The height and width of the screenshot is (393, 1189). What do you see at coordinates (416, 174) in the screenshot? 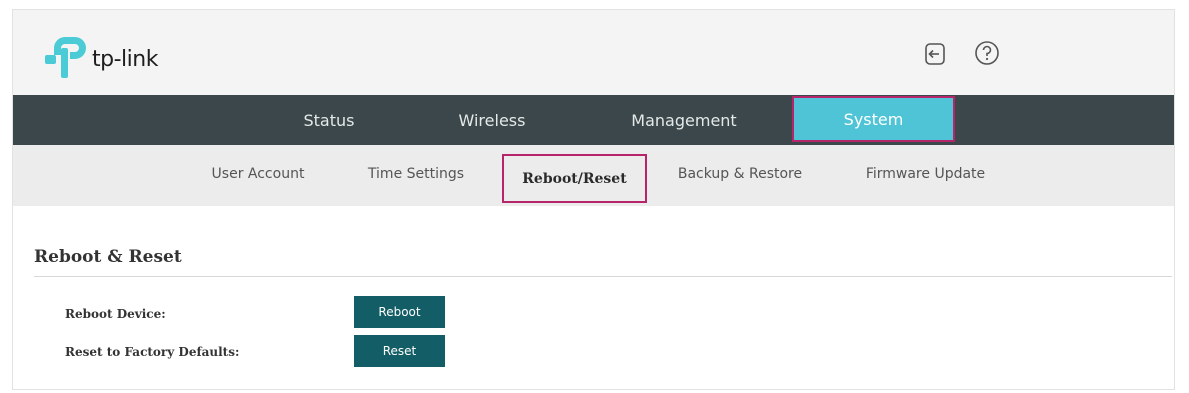
I see `subtab-time-settings: Time Settings` at bounding box center [416, 174].